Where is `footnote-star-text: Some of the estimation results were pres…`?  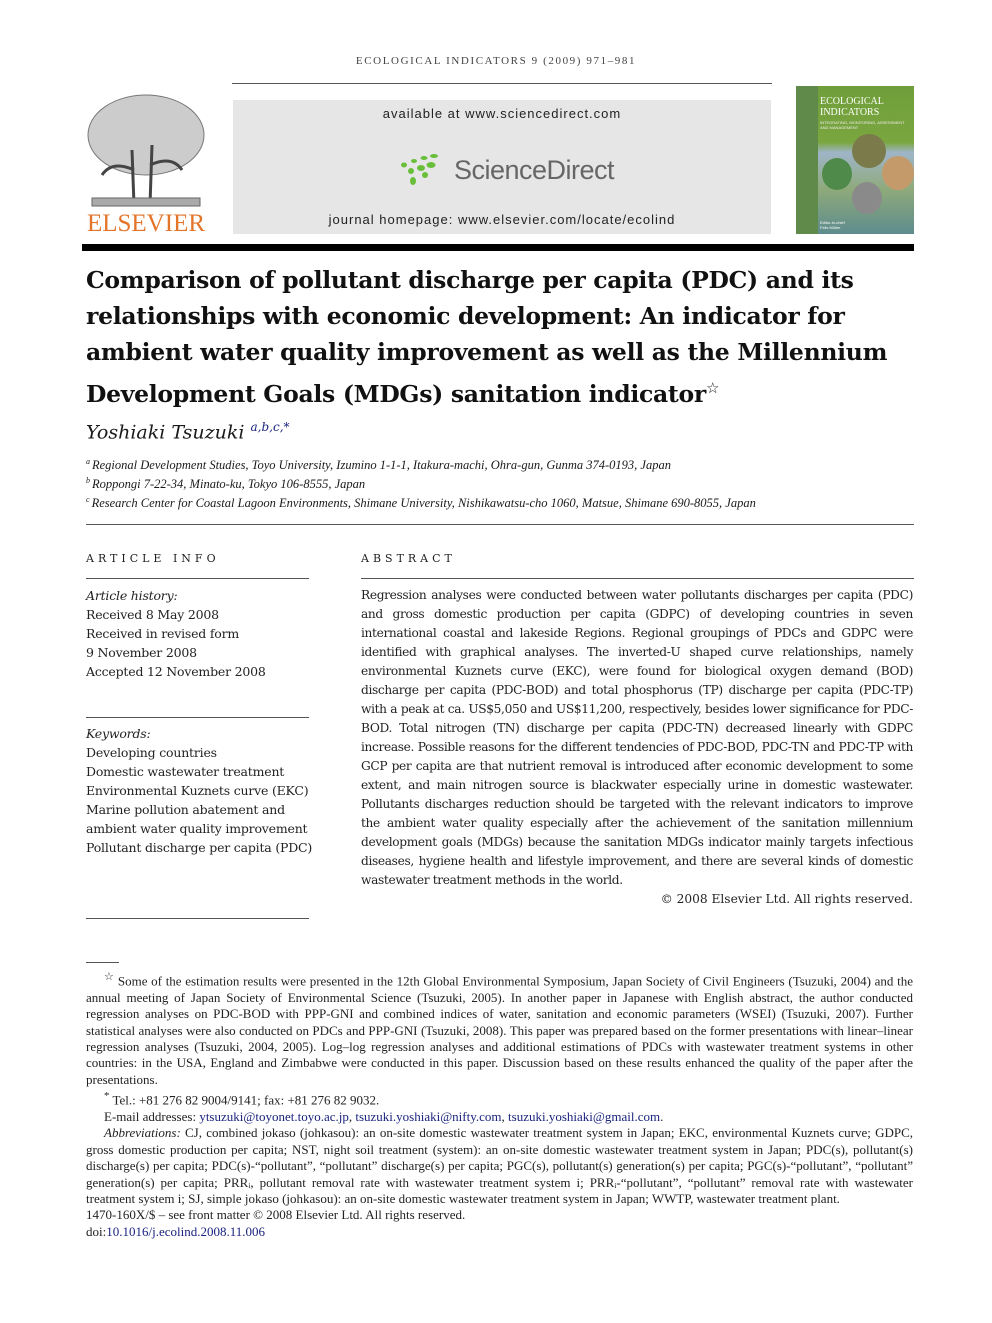 footnote-star-text: Some of the estimation results were pres… is located at coordinates (499, 1030).